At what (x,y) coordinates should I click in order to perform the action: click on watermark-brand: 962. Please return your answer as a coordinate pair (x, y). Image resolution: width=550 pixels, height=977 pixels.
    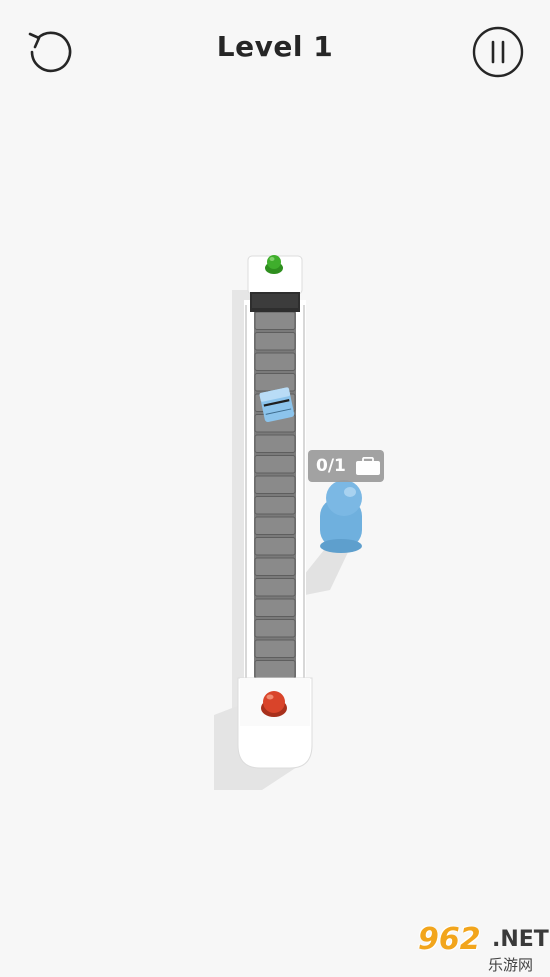
    Looking at the image, I should click on (449, 939).